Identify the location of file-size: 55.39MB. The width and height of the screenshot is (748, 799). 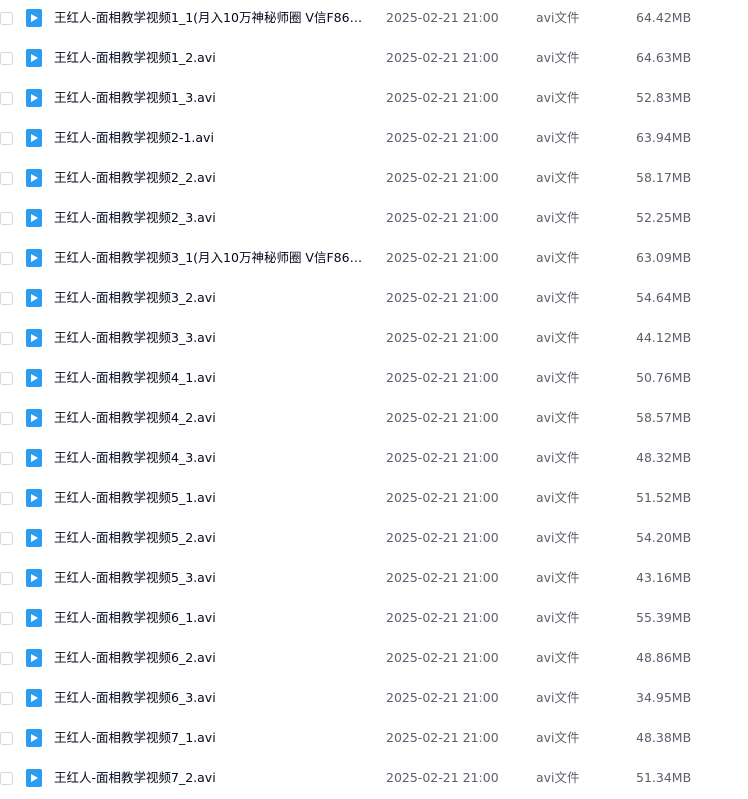
(664, 617).